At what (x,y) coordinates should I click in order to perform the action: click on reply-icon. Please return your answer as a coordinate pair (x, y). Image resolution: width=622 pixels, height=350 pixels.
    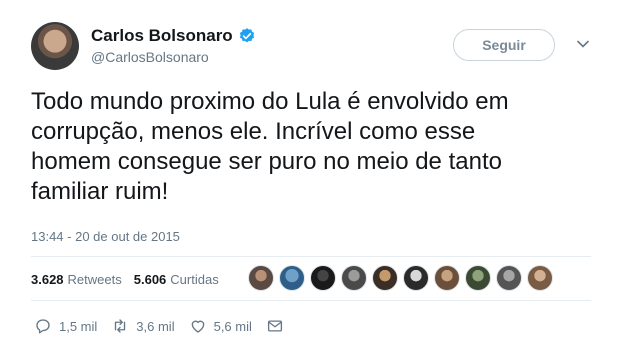
    Looking at the image, I should click on (43, 326).